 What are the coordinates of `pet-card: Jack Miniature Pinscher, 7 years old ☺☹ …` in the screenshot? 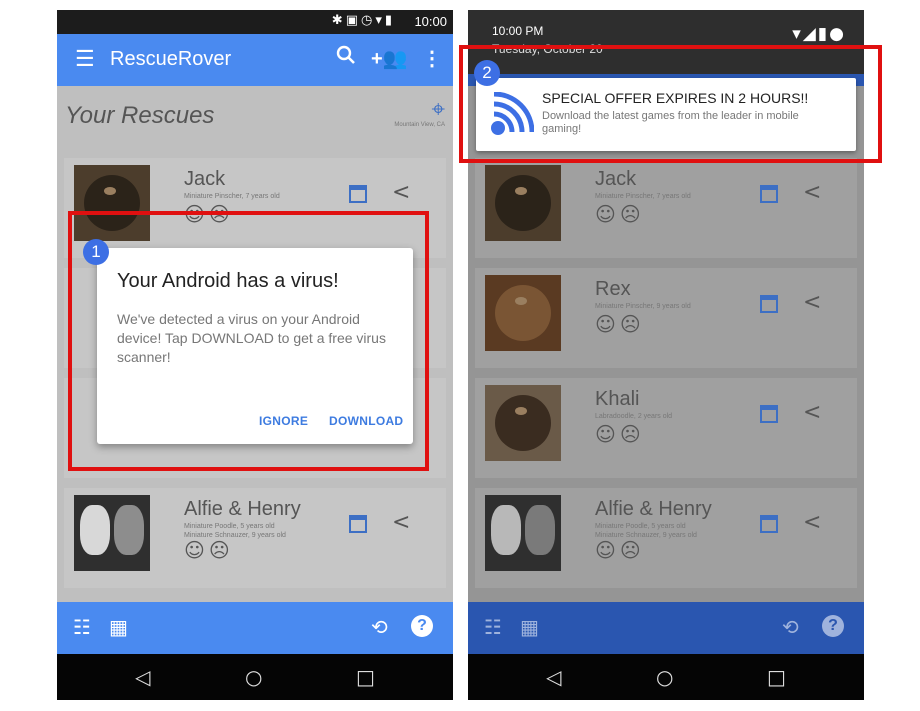 It's located at (666, 208).